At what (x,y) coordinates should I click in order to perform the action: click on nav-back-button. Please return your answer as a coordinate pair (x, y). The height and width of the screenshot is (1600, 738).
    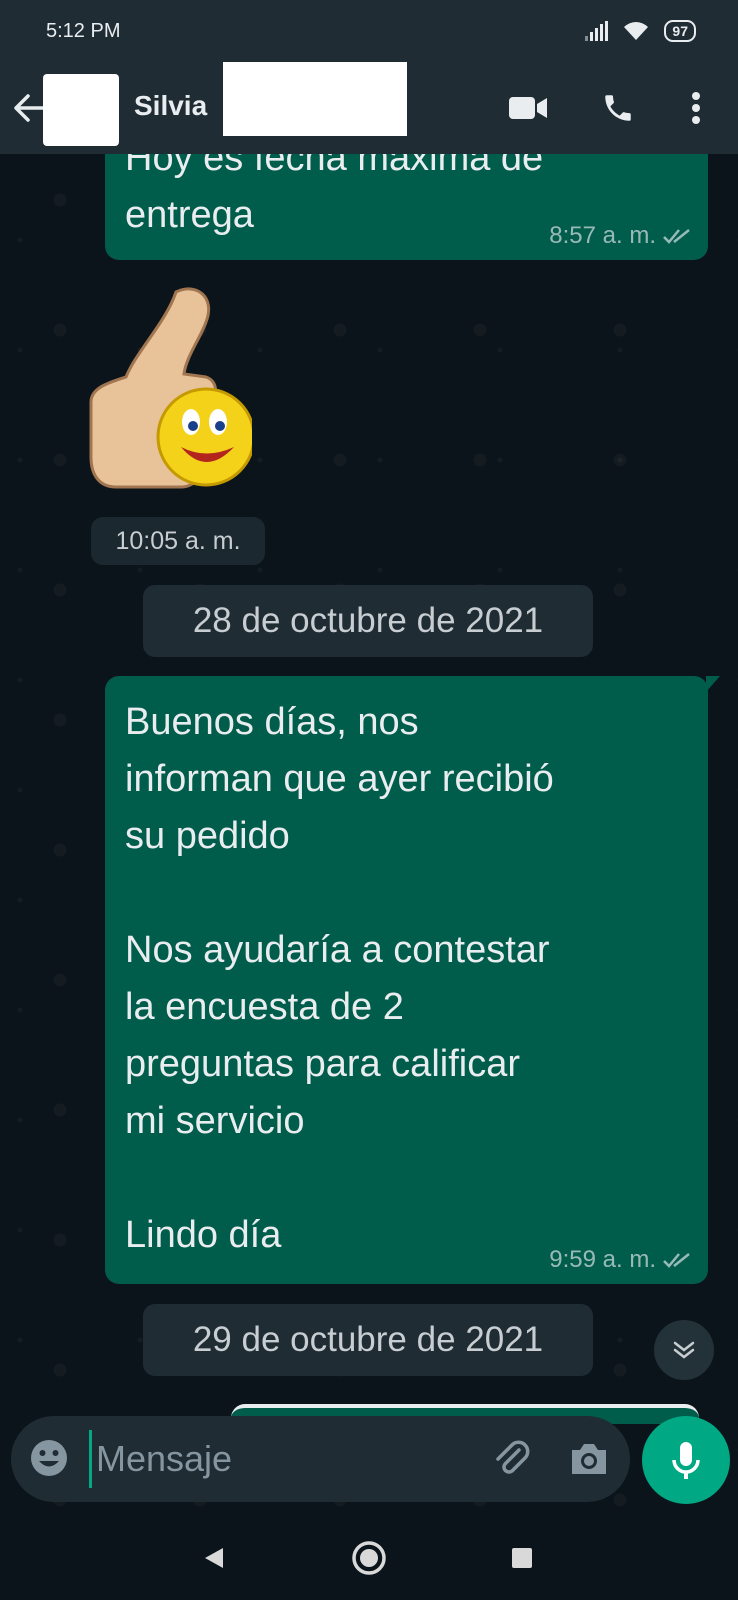
    Looking at the image, I should click on (214, 1558).